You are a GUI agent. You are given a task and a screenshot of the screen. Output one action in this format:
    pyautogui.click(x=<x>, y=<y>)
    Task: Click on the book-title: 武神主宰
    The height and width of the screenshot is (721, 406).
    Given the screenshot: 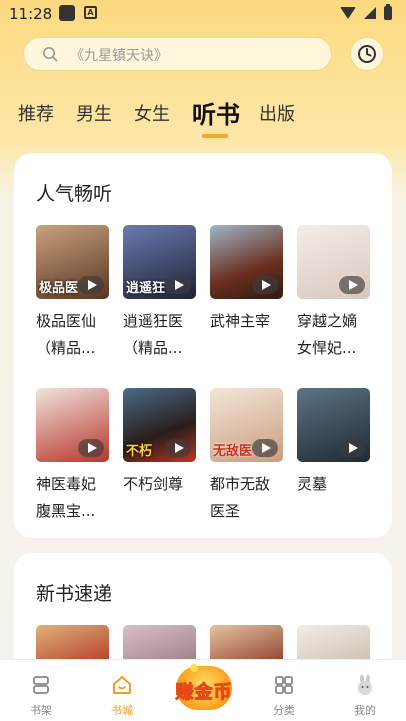 What is the action you would take?
    pyautogui.click(x=240, y=321)
    